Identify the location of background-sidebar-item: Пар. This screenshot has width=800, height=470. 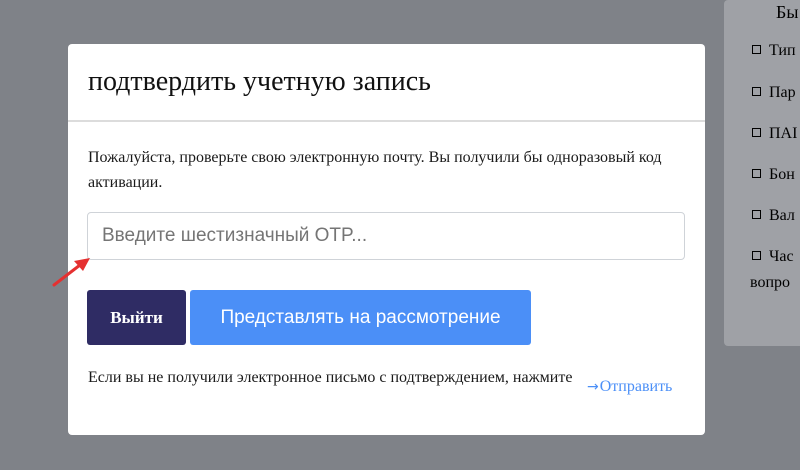
(774, 93).